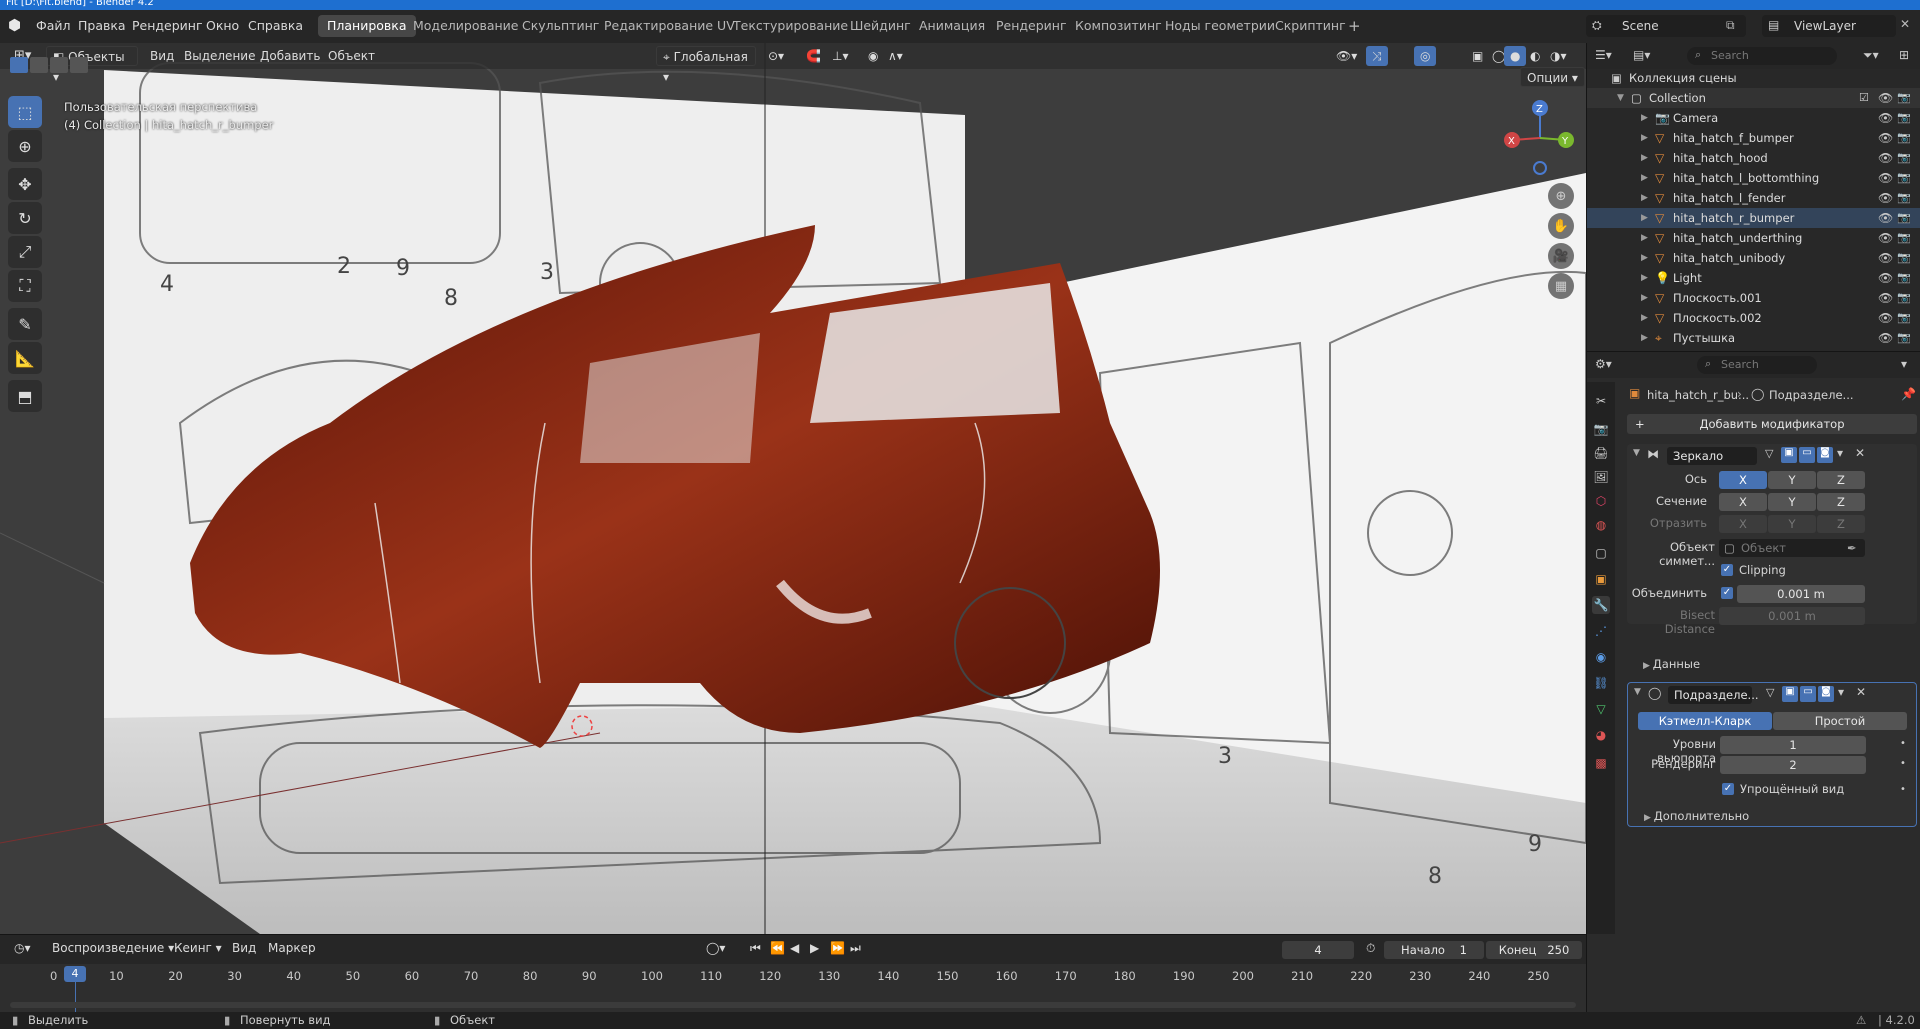 The width and height of the screenshot is (1920, 1029). Describe the element at coordinates (1730, 25) in the screenshot. I see `new-scene-icon: ⧉` at that location.